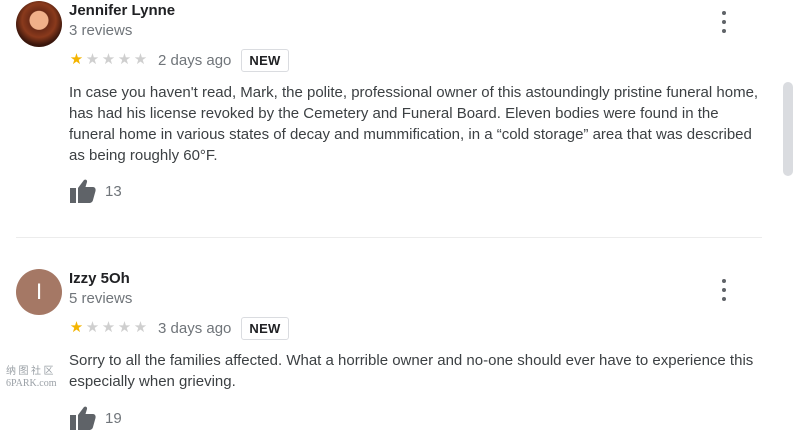 This screenshot has width=800, height=441. What do you see at coordinates (195, 328) in the screenshot?
I see `review-date: 3 days ago` at bounding box center [195, 328].